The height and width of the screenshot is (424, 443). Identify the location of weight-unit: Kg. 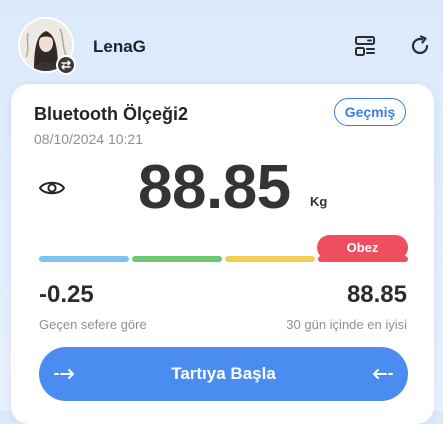
(319, 201).